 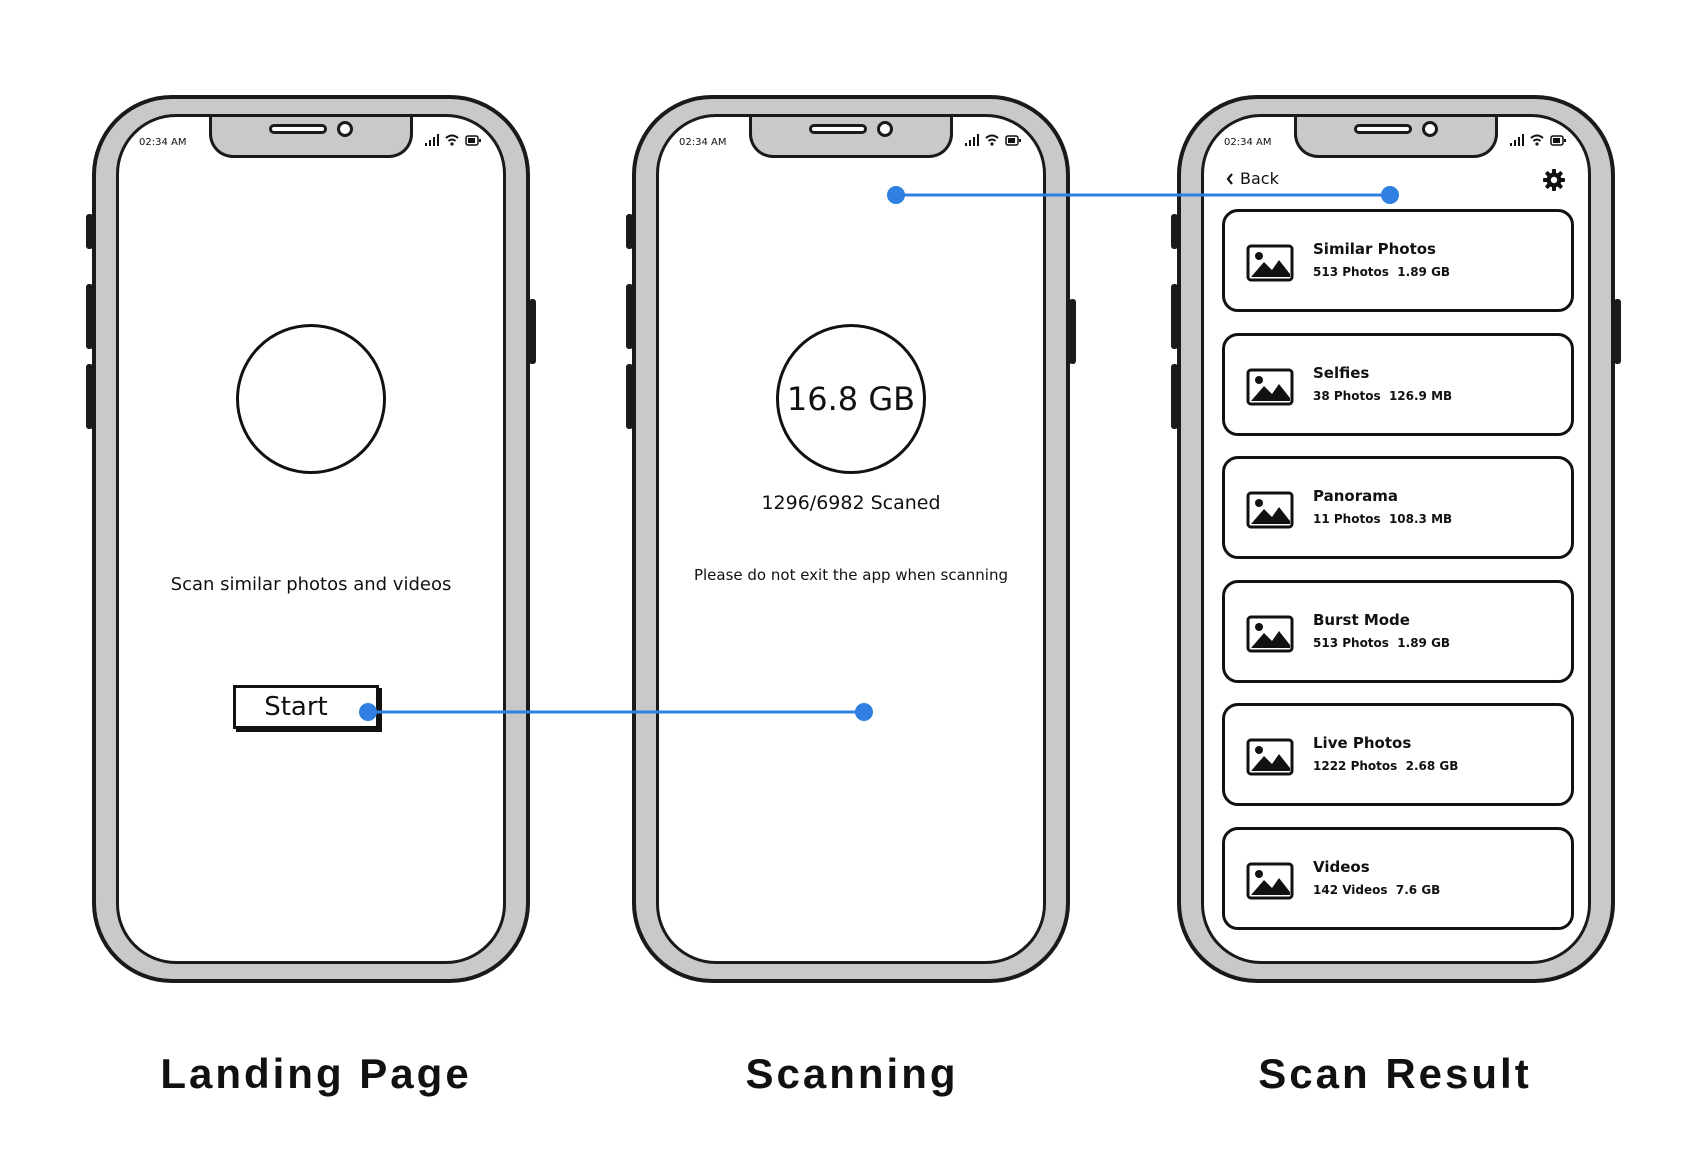 I want to click on scan-size-circle: 16.8 GB, so click(x=851, y=399).